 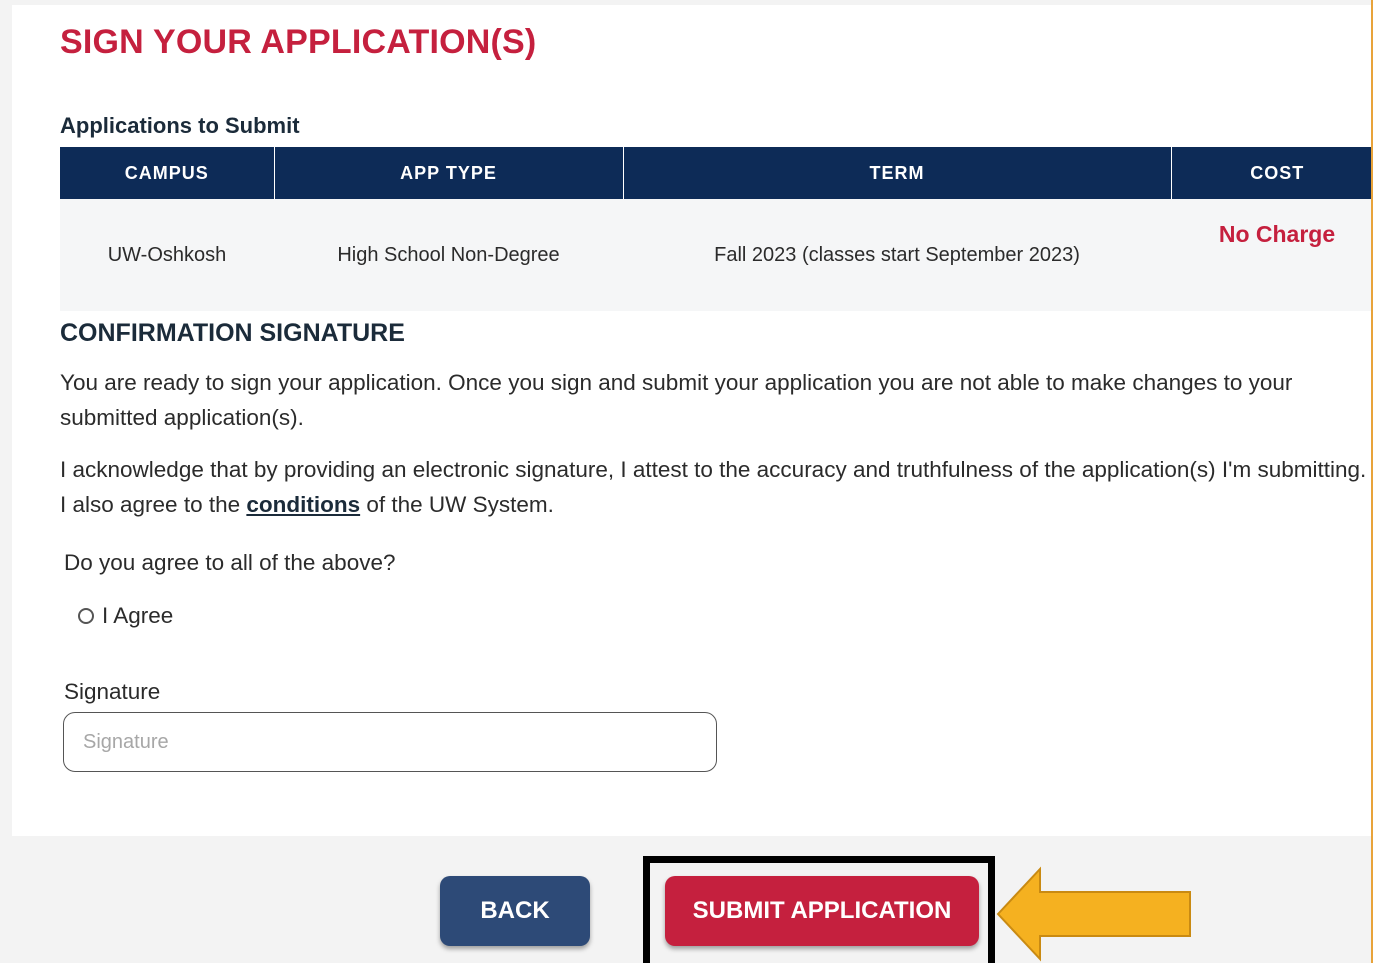 I want to click on app-type-cell: High School Non-Degree, so click(x=448, y=255).